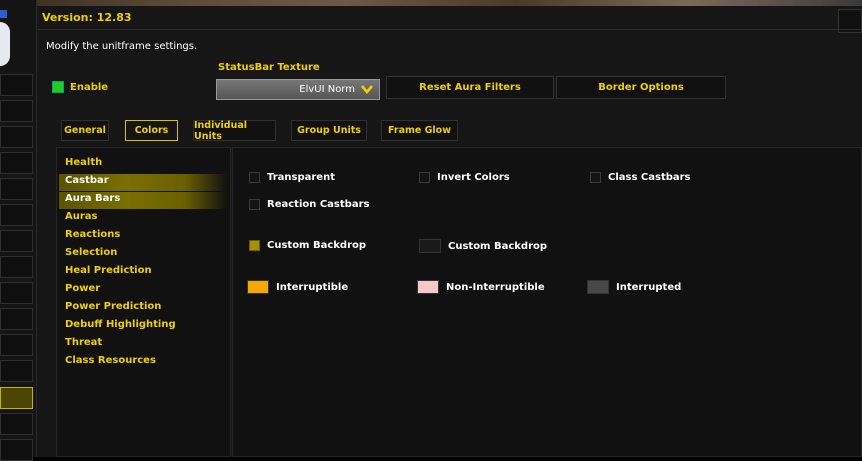  I want to click on reaction-castbars-label: Reaction Castbars, so click(318, 204).